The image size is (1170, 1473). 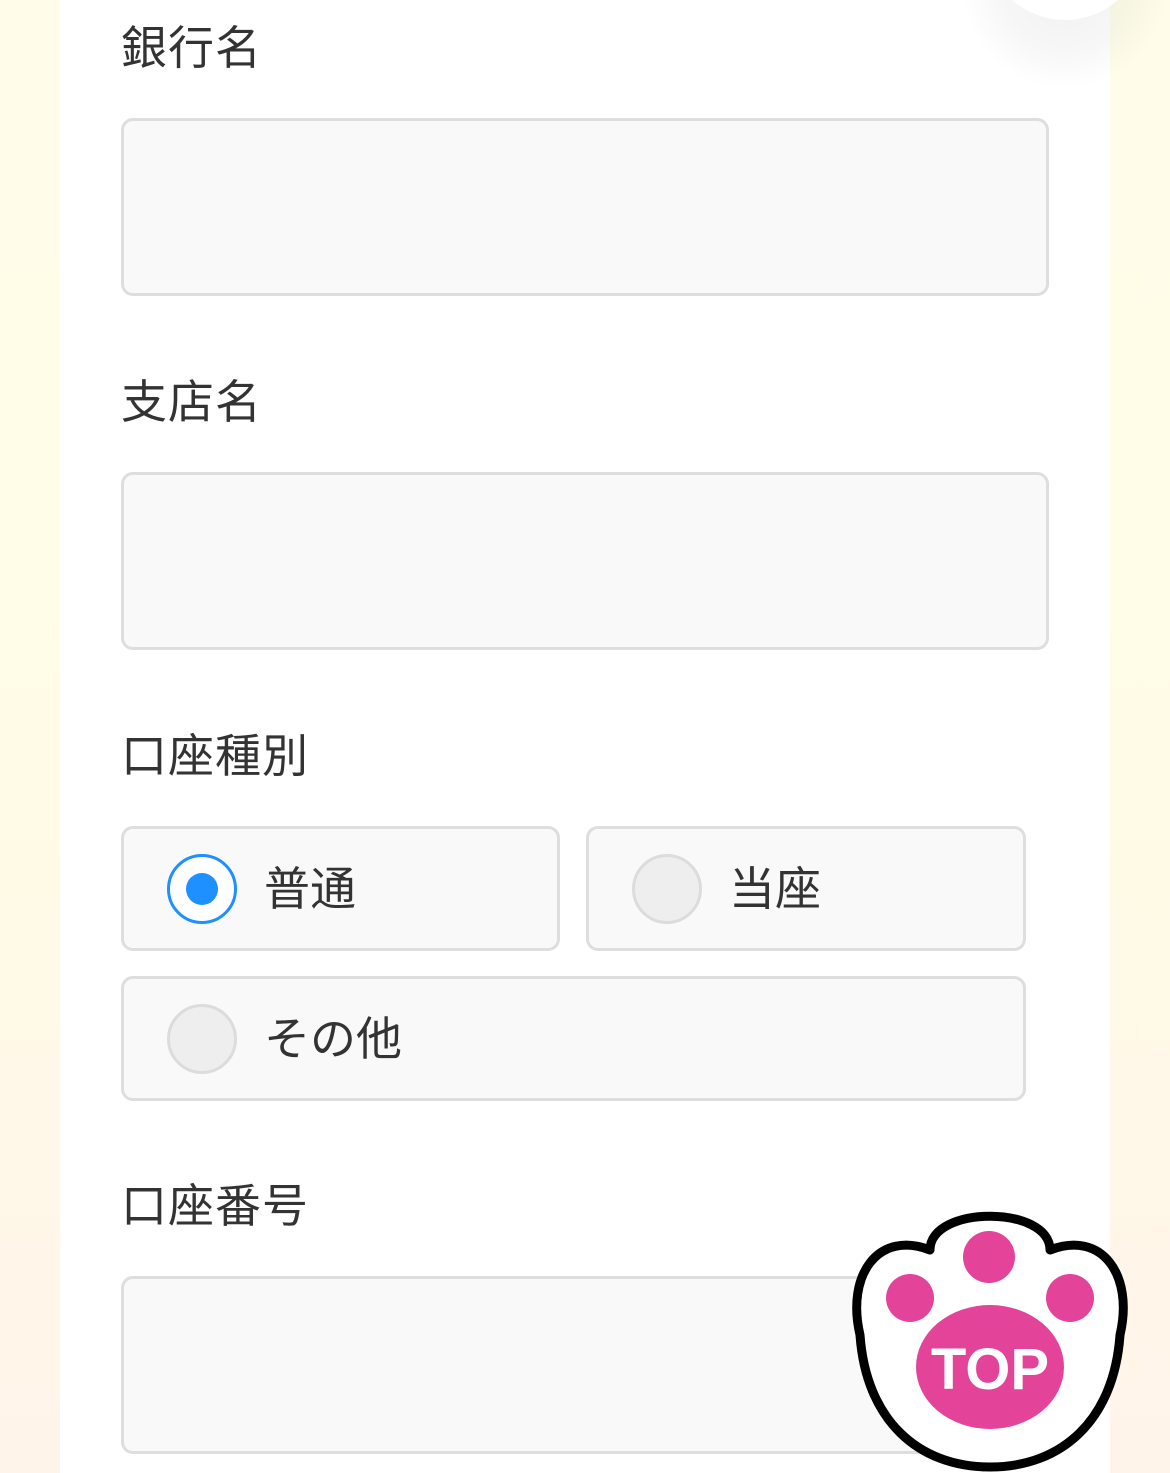 I want to click on bank-name-label: 銀行名, so click(x=191, y=48).